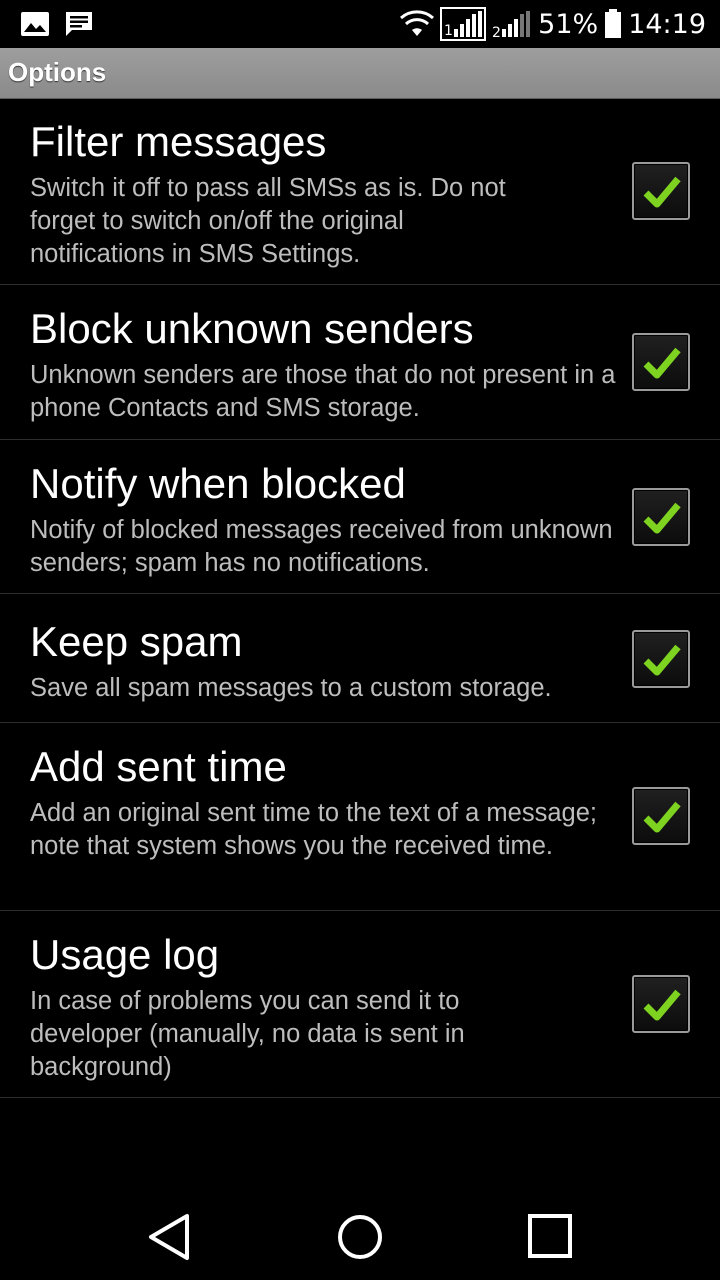  Describe the element at coordinates (218, 483) in the screenshot. I see `option-title: Notify when blocked` at that location.